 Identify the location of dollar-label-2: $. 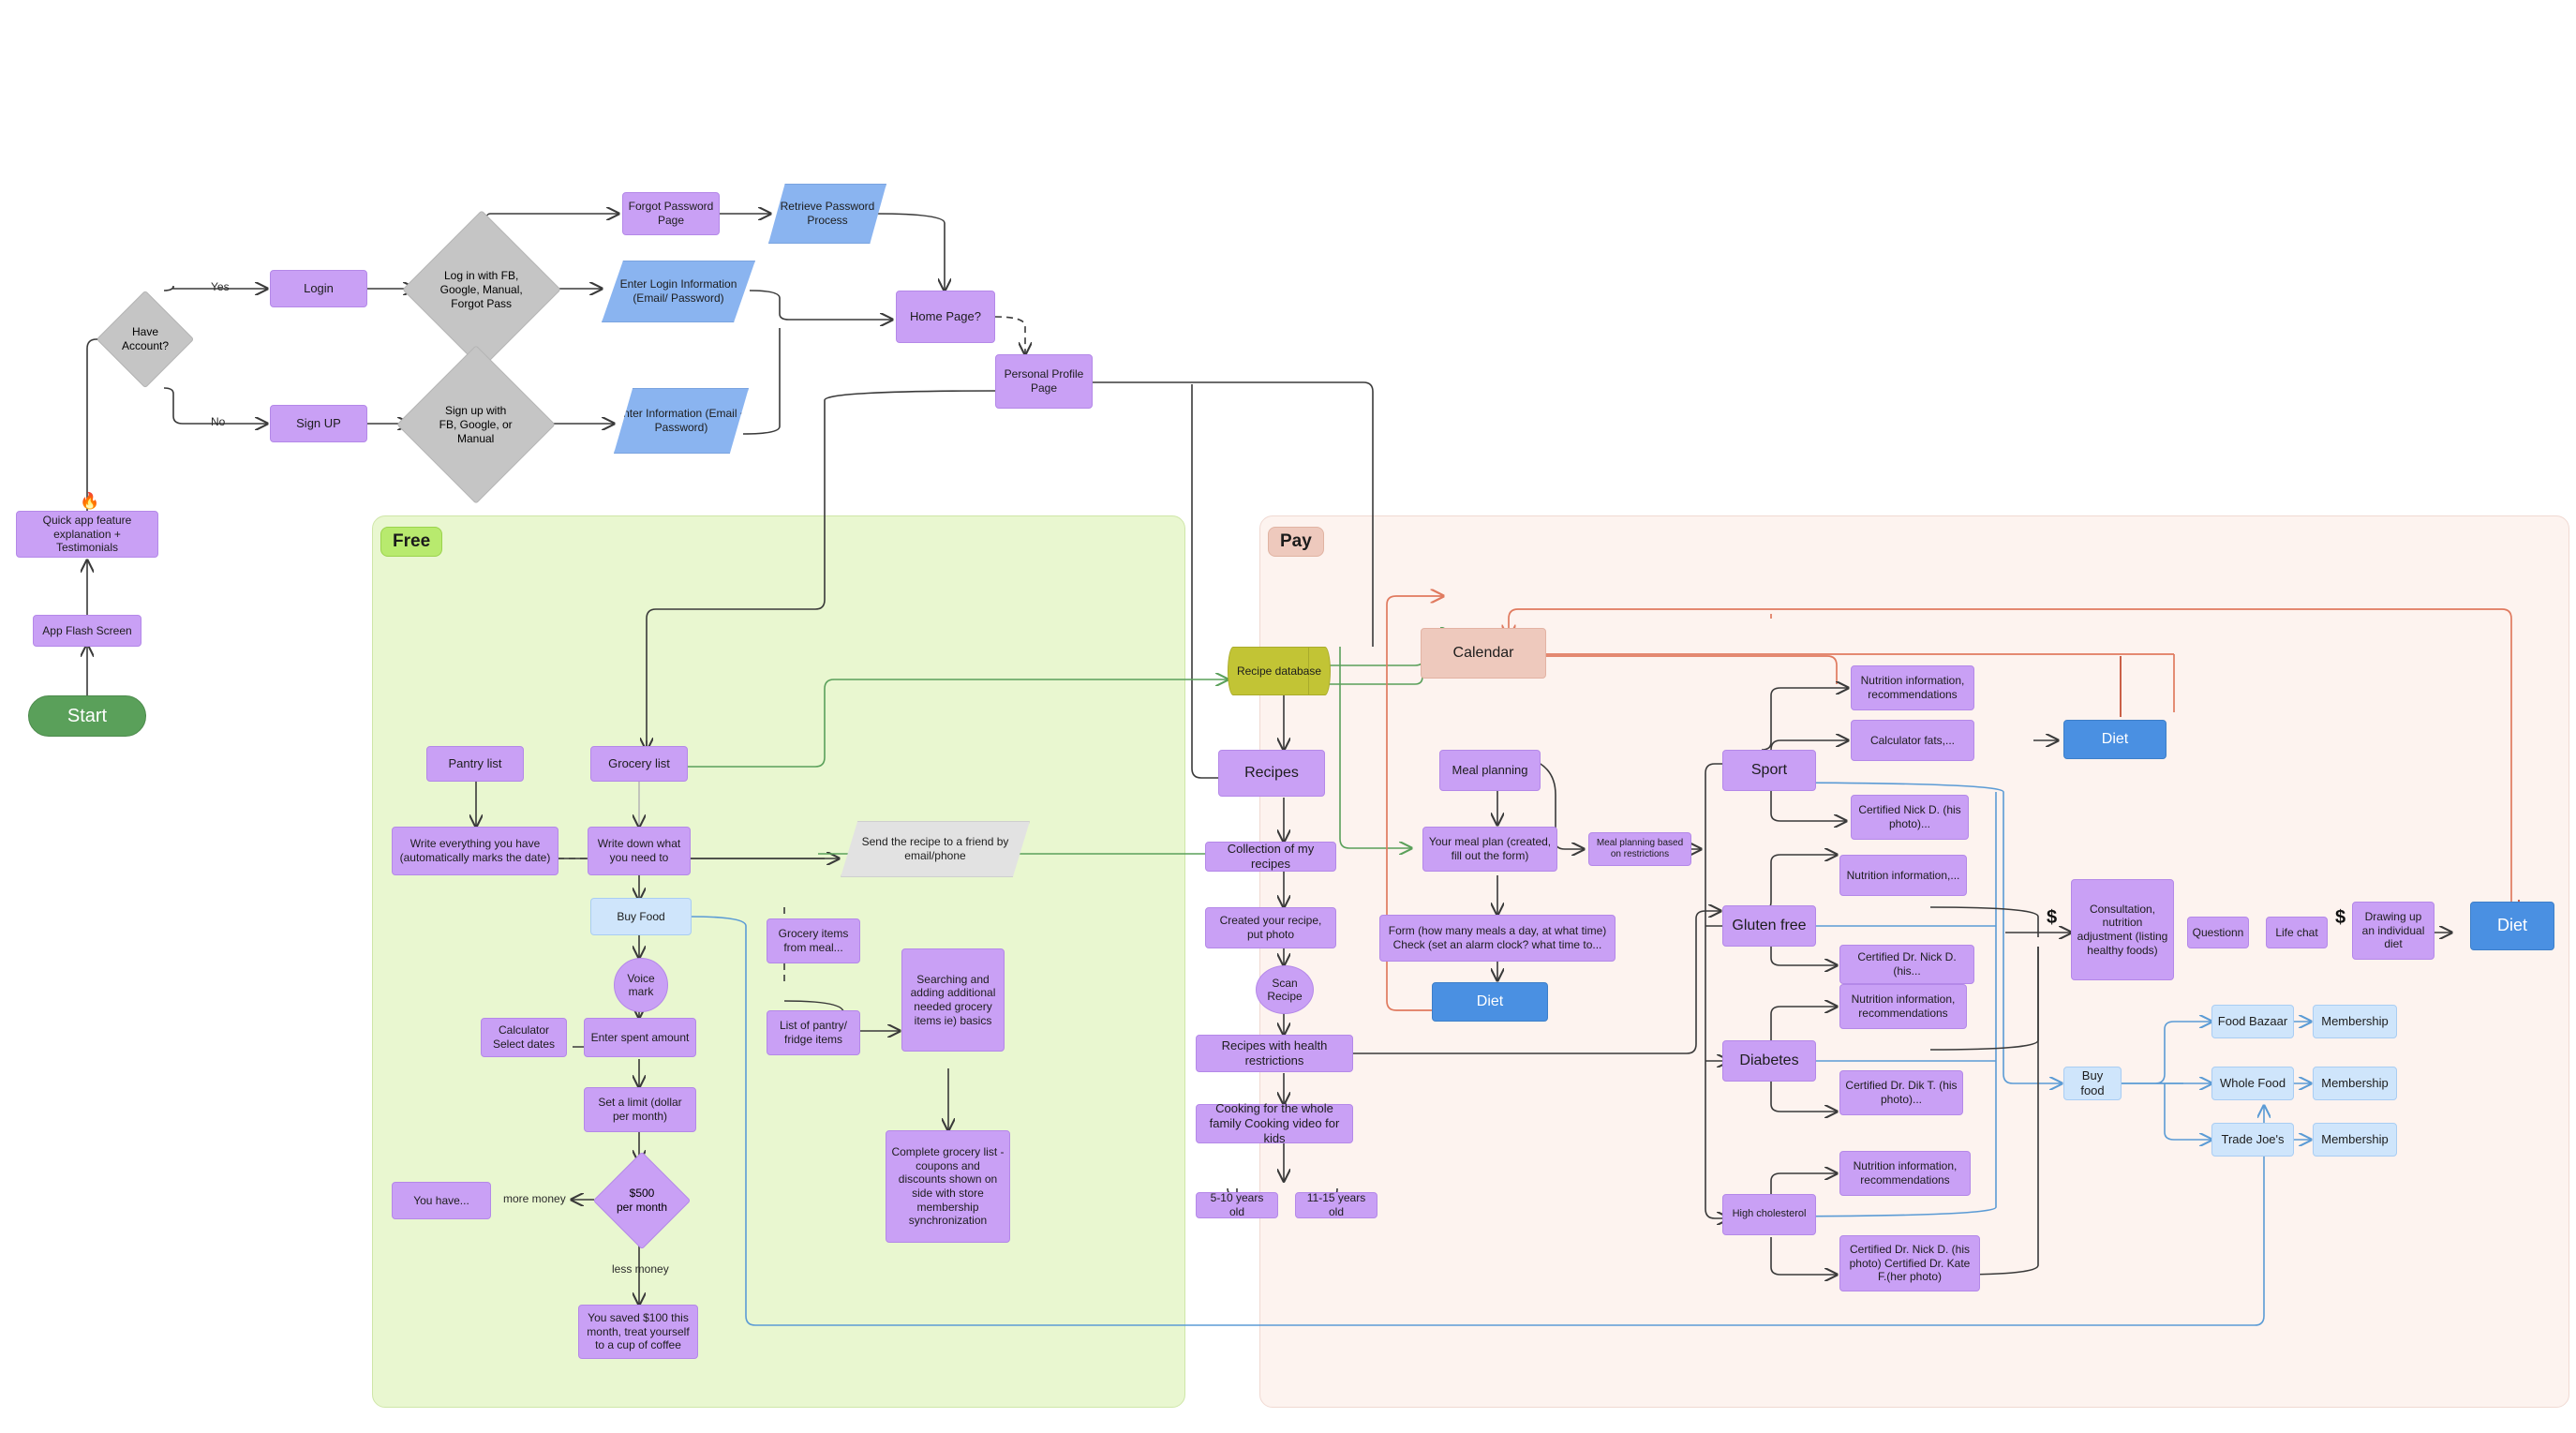
(2340, 918).